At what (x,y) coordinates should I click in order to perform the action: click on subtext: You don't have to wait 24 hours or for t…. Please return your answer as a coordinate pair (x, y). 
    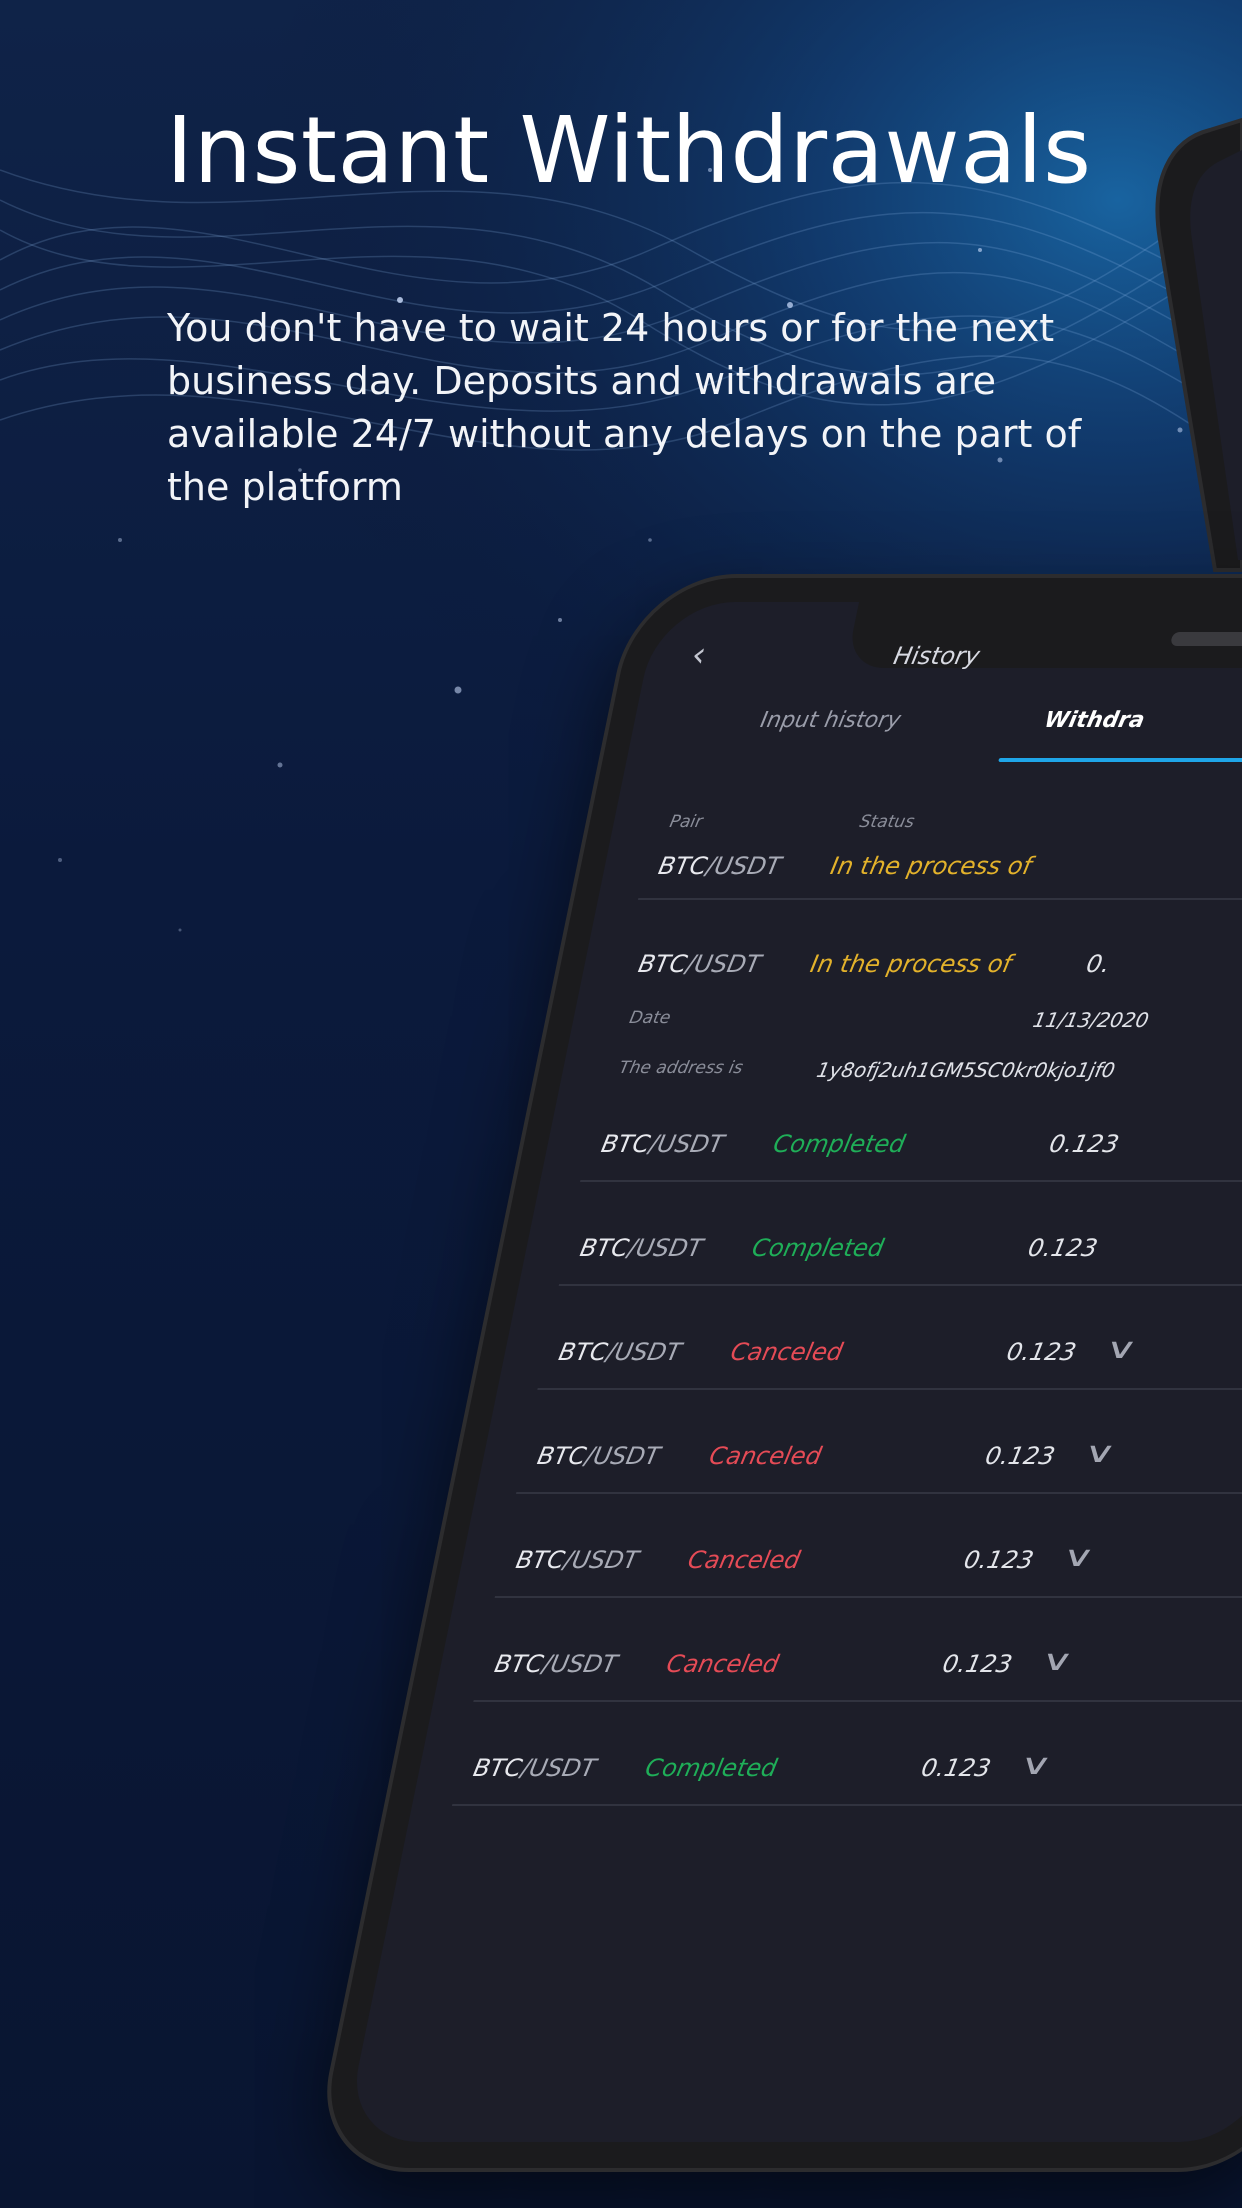
    Looking at the image, I should click on (624, 407).